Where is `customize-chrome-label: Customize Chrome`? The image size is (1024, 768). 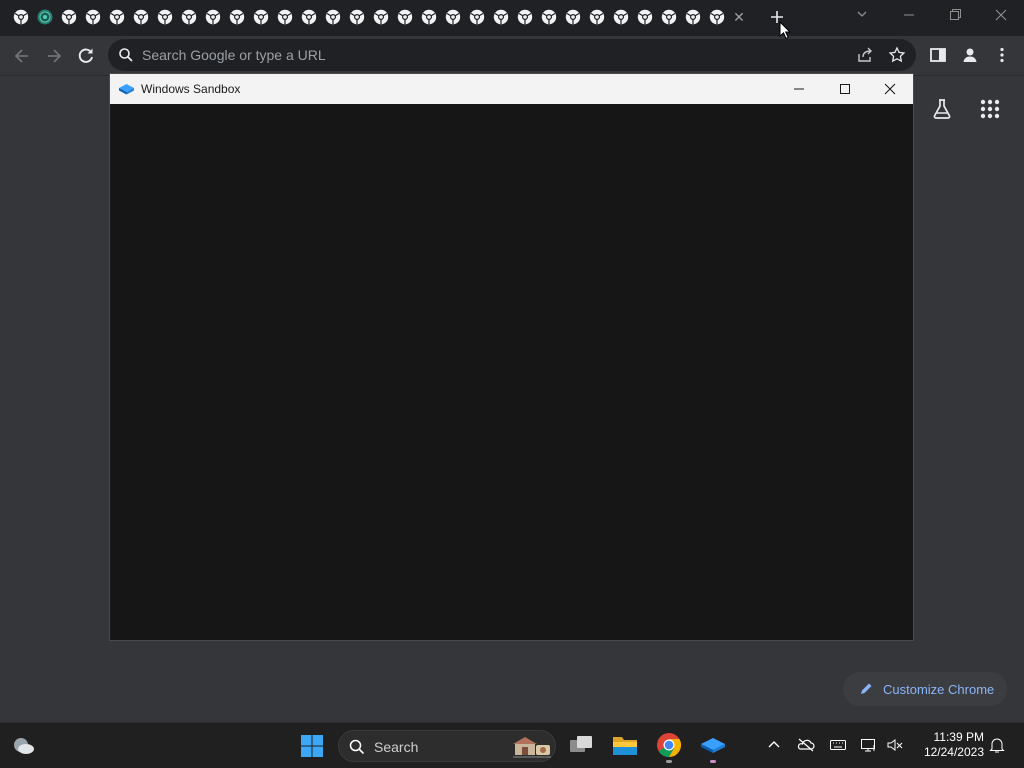 customize-chrome-label: Customize Chrome is located at coordinates (939, 689).